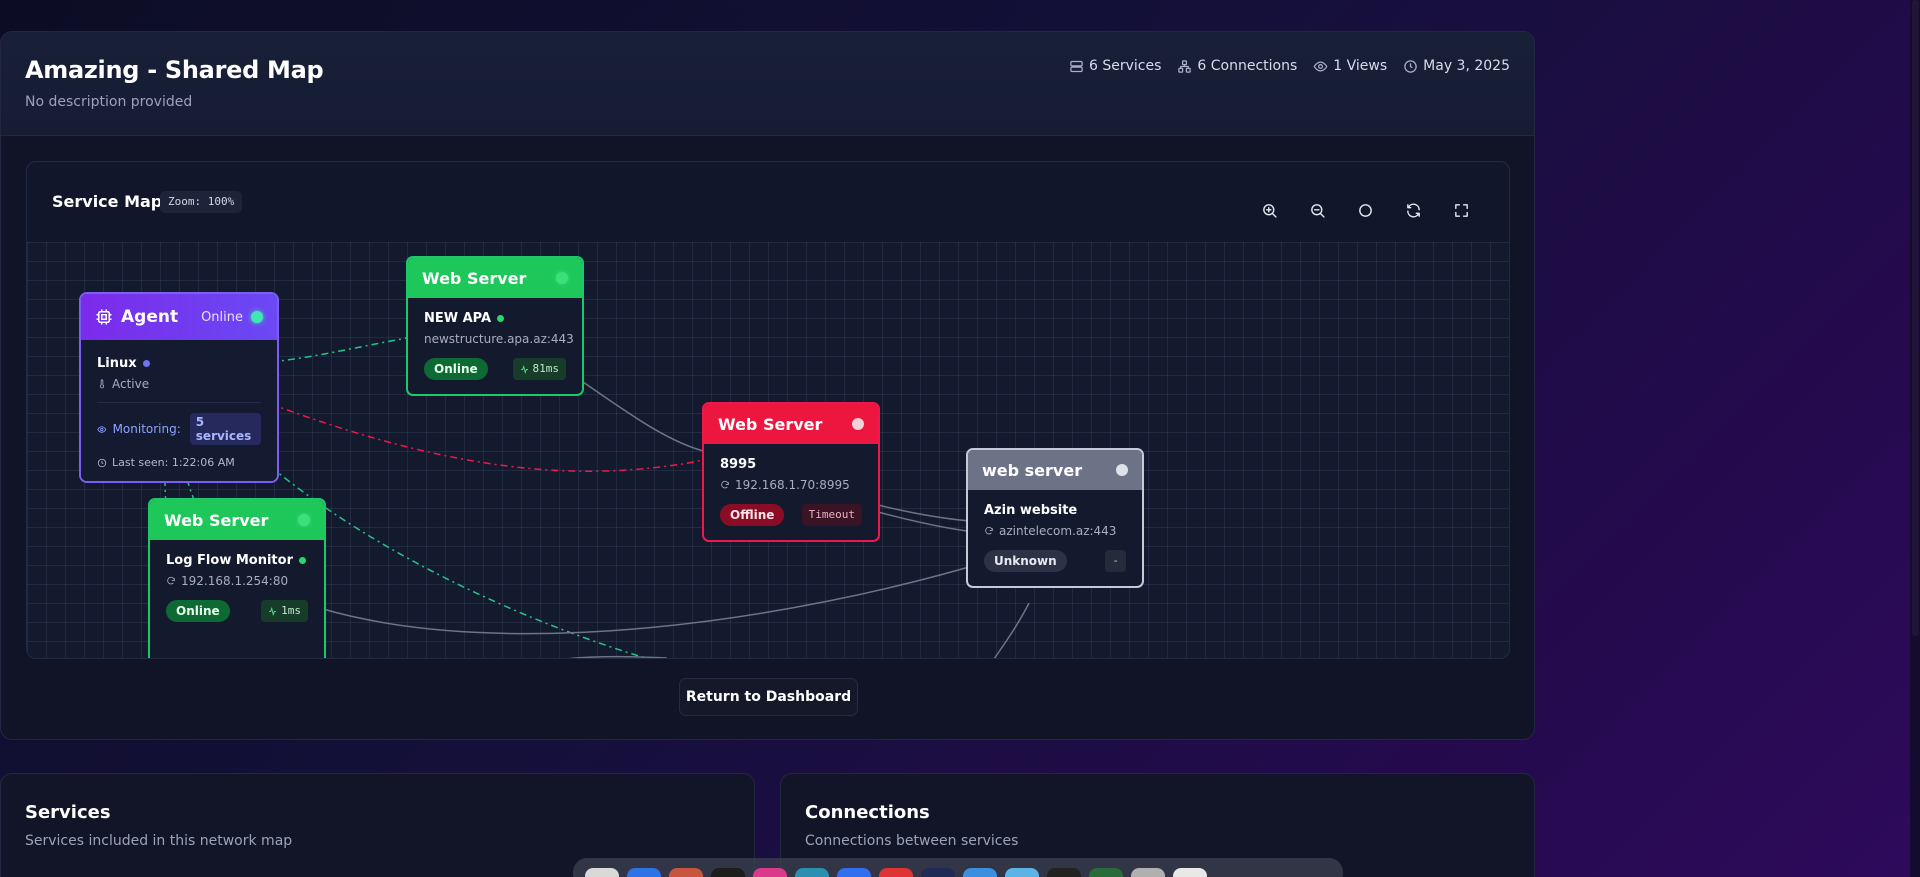 The height and width of the screenshot is (877, 1920). I want to click on services-stat: 6 Services, so click(1115, 66).